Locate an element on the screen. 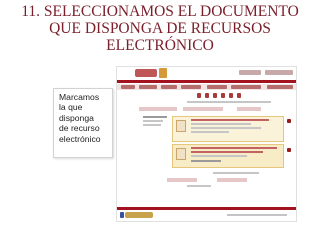 This screenshot has width=320, height=240. footer-divider is located at coordinates (206, 208).